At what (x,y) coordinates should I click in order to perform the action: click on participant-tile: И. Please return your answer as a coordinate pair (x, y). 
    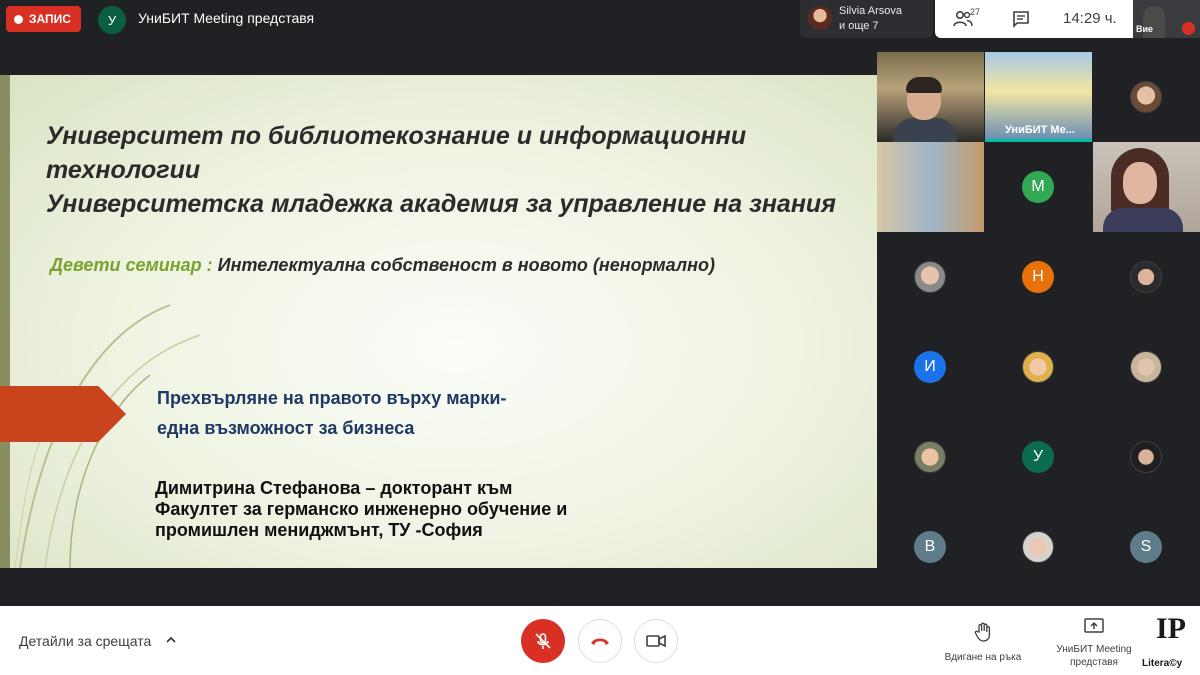
    Looking at the image, I should click on (930, 367).